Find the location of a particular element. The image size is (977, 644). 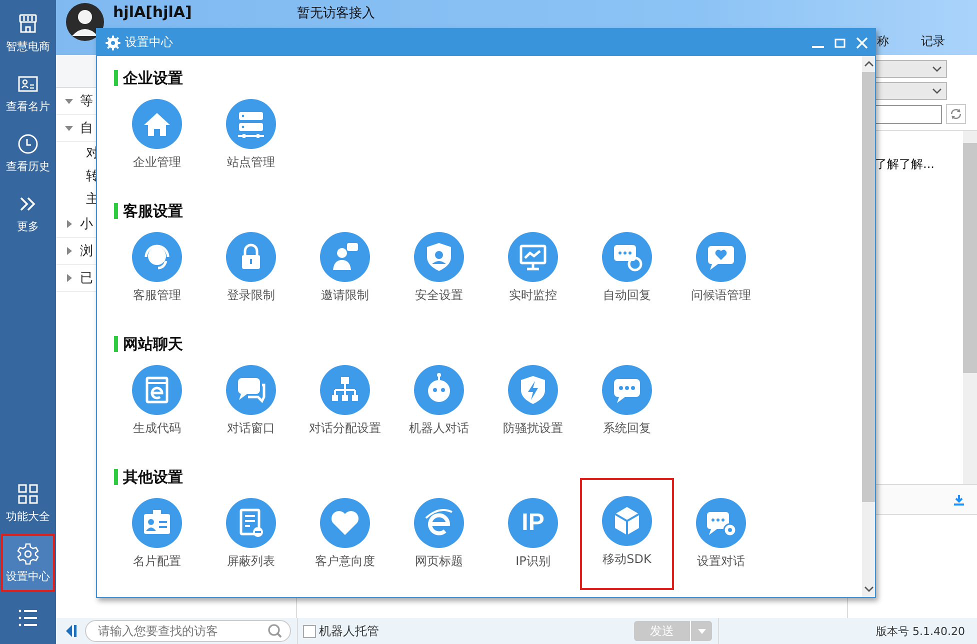

close-icon is located at coordinates (862, 42).